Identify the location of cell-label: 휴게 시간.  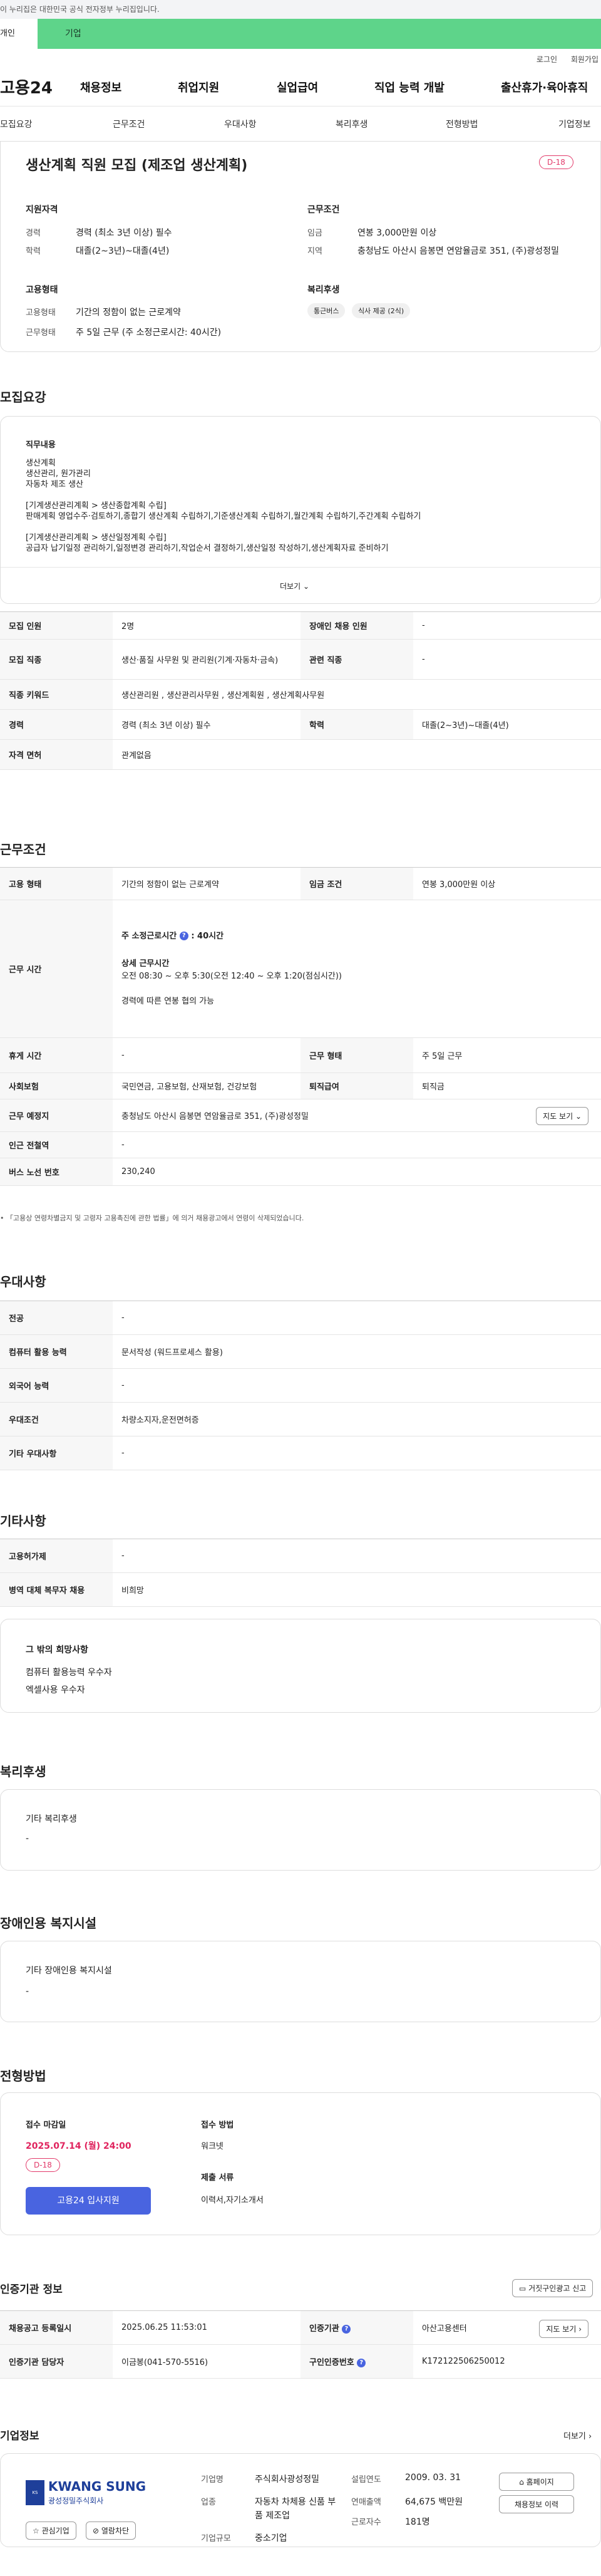
(56, 1055).